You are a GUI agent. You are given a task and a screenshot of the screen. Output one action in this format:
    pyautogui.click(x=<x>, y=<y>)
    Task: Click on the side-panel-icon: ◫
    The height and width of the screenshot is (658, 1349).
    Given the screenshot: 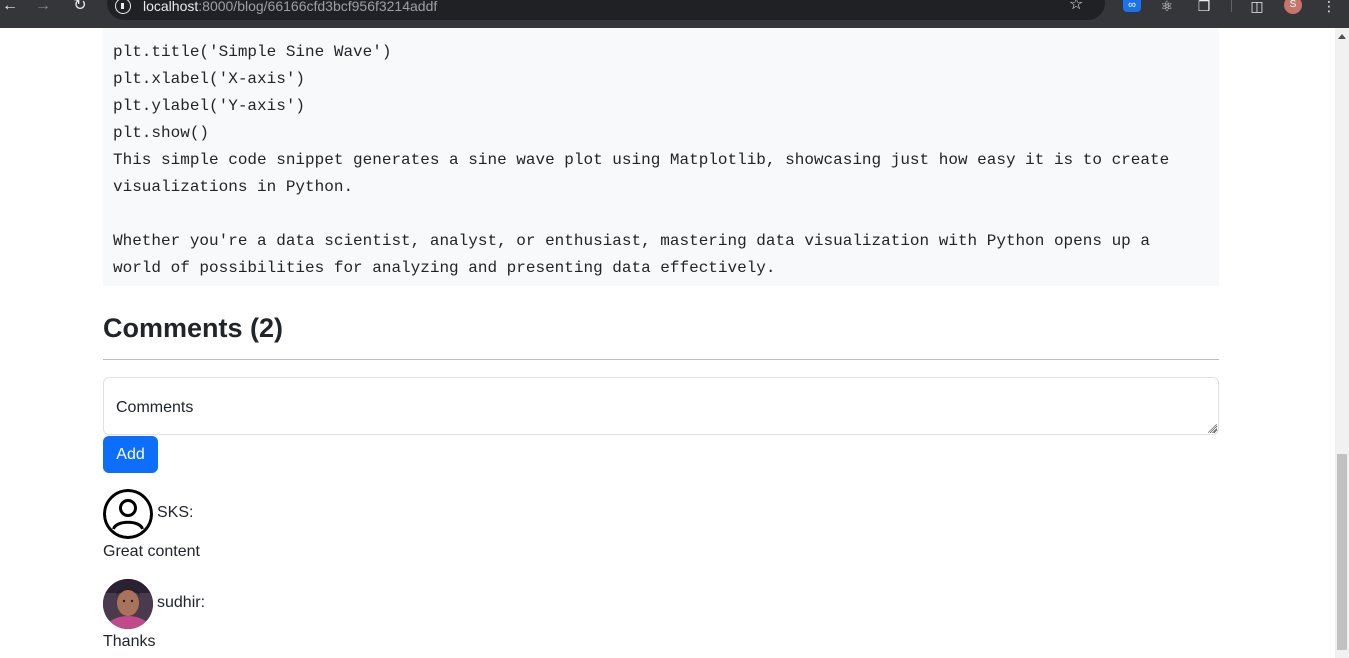 What is the action you would take?
    pyautogui.click(x=1257, y=7)
    